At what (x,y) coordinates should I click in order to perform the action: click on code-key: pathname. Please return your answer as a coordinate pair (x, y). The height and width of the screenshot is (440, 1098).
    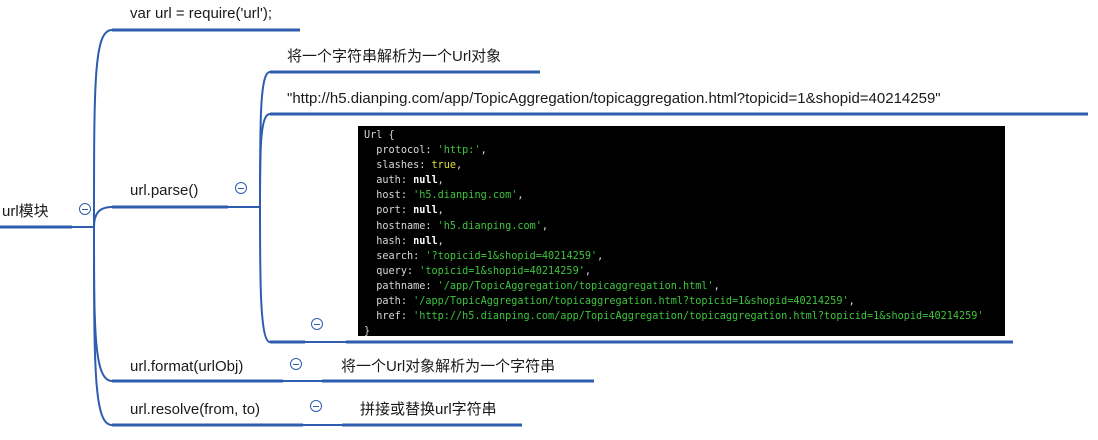
    Looking at the image, I should click on (401, 286).